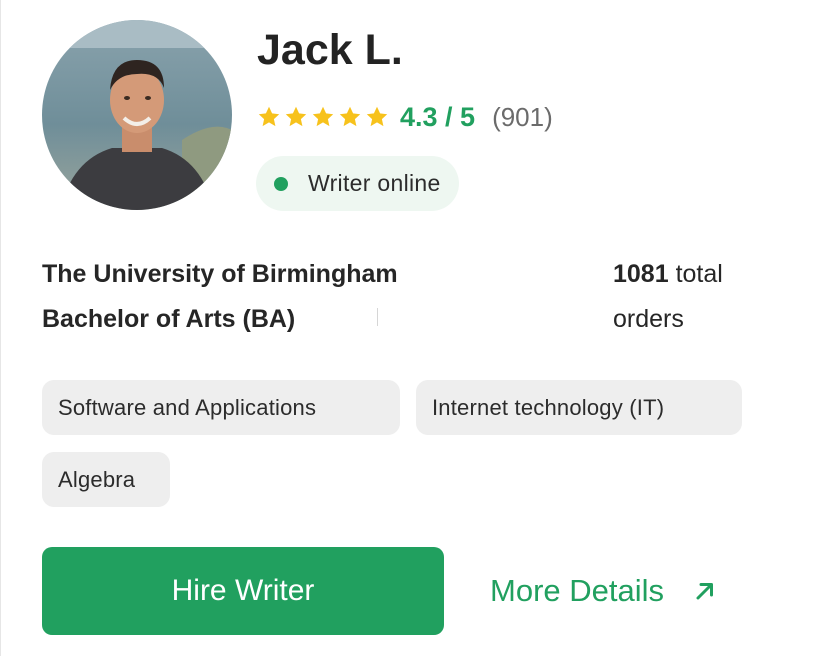 This screenshot has height=656, width=816. I want to click on orders-label-2: orders, so click(648, 319).